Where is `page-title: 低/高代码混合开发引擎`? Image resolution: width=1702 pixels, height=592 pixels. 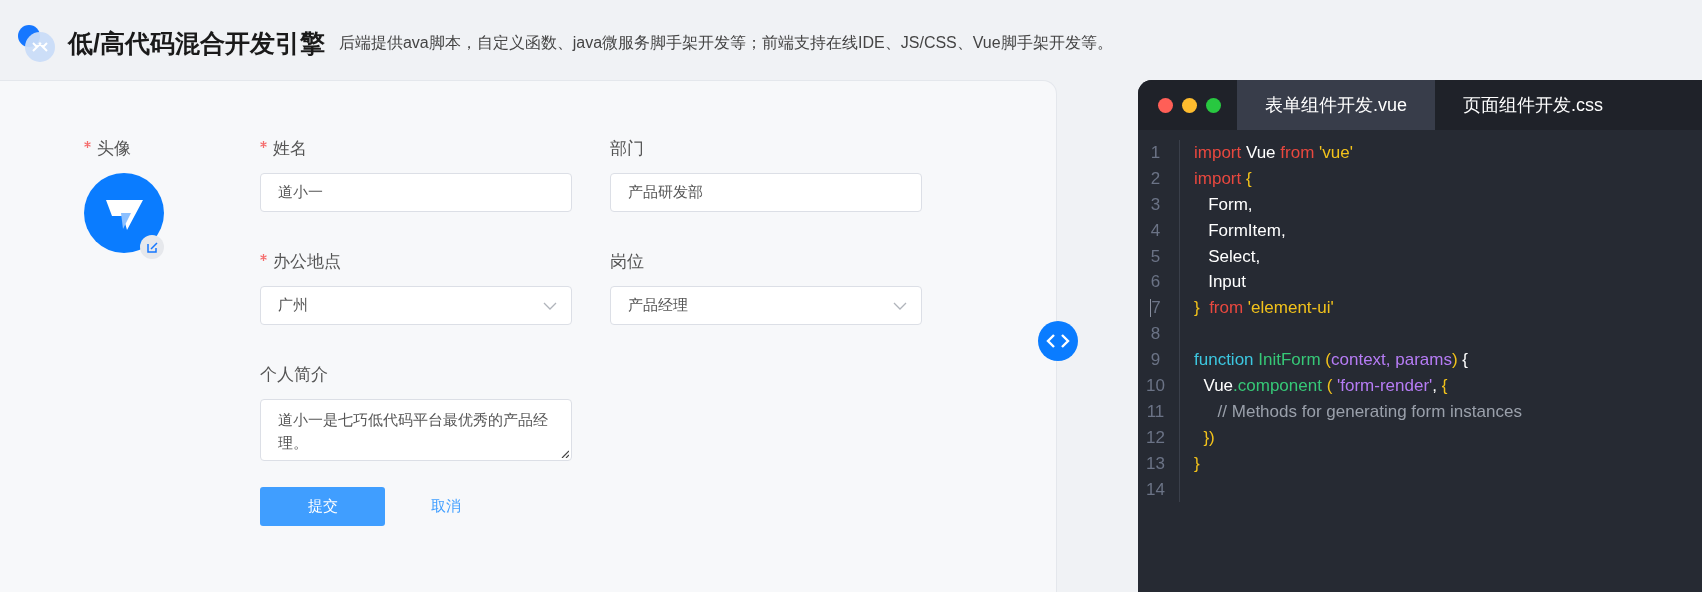 page-title: 低/高代码混合开发引擎 is located at coordinates (196, 43).